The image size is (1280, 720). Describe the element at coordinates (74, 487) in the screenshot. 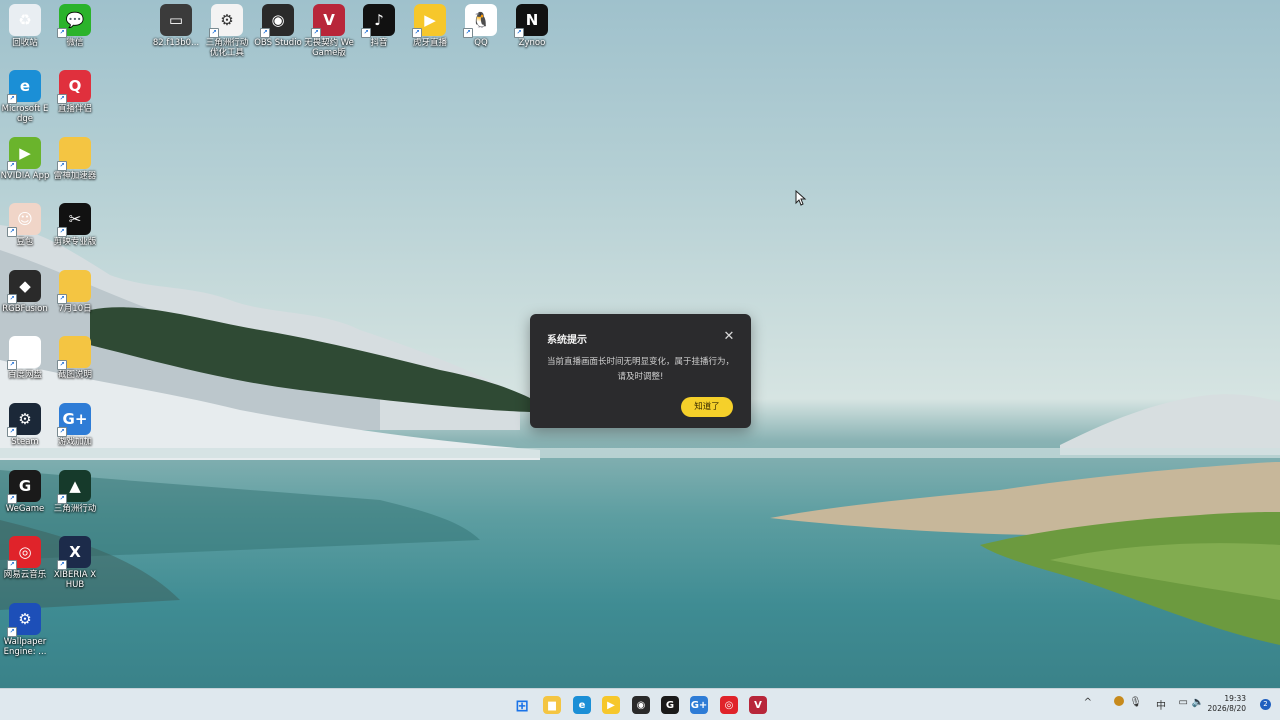

I see `desktop-icon-image: ▲ ↗` at that location.